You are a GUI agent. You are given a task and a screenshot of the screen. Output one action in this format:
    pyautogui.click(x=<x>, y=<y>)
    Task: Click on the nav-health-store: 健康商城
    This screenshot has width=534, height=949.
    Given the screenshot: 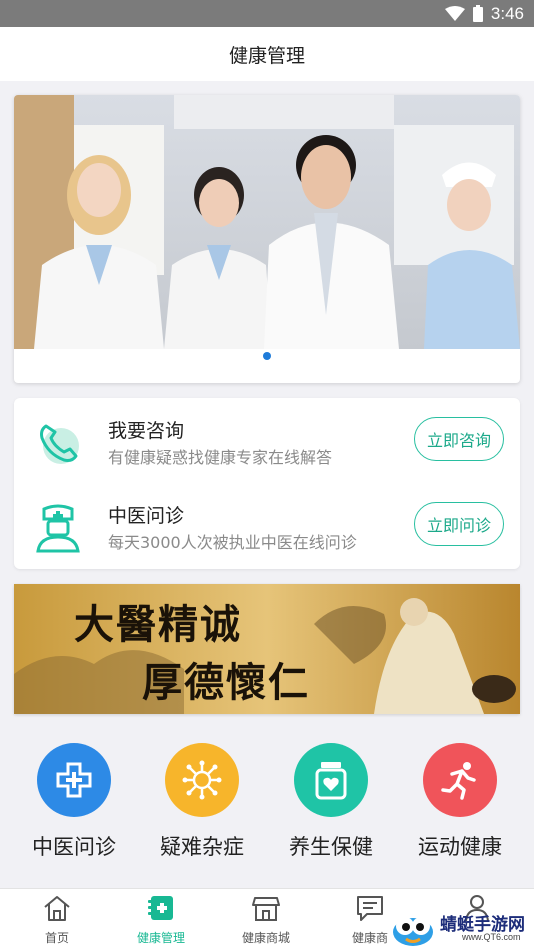 What is the action you would take?
    pyautogui.click(x=266, y=919)
    